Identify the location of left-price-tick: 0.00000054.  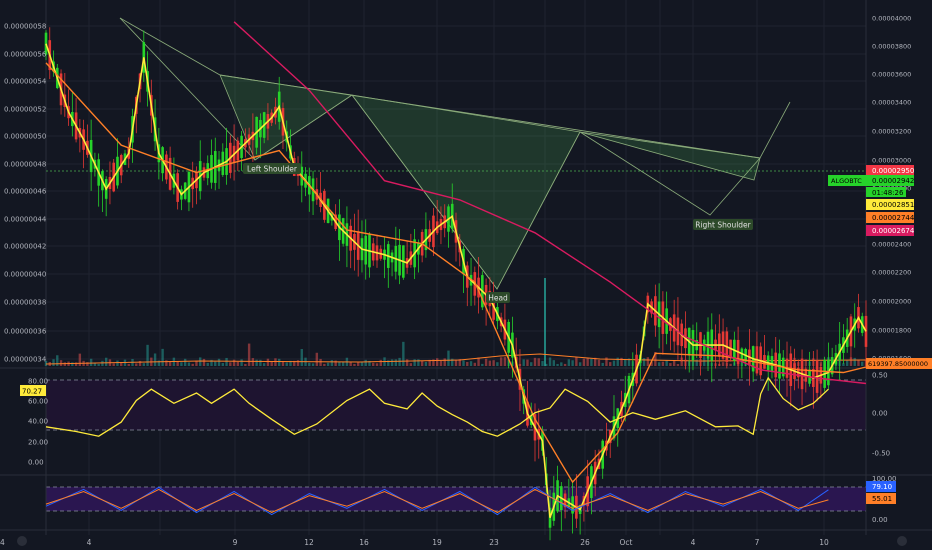
(25, 82).